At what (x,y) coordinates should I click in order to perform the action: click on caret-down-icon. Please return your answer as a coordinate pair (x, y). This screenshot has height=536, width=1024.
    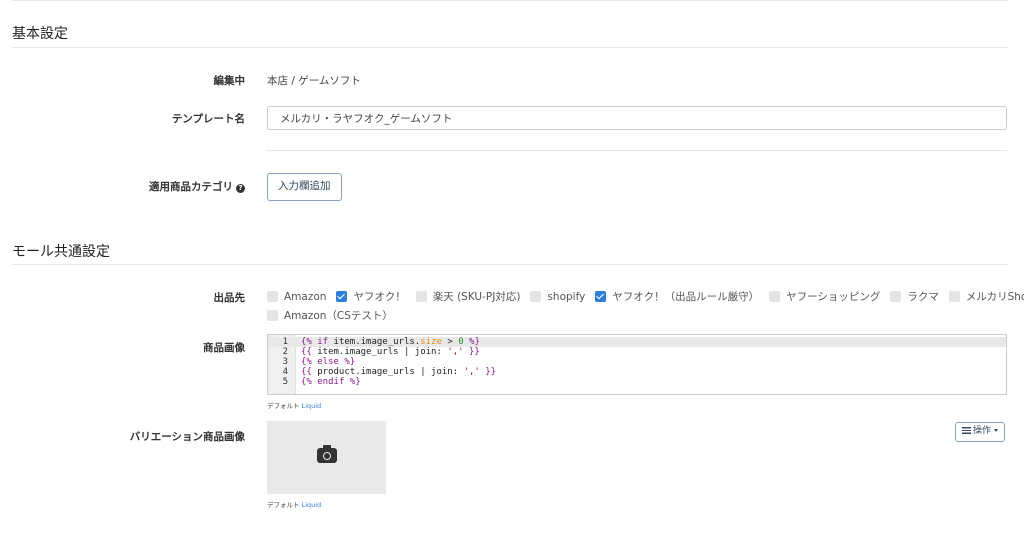
    Looking at the image, I should click on (996, 430).